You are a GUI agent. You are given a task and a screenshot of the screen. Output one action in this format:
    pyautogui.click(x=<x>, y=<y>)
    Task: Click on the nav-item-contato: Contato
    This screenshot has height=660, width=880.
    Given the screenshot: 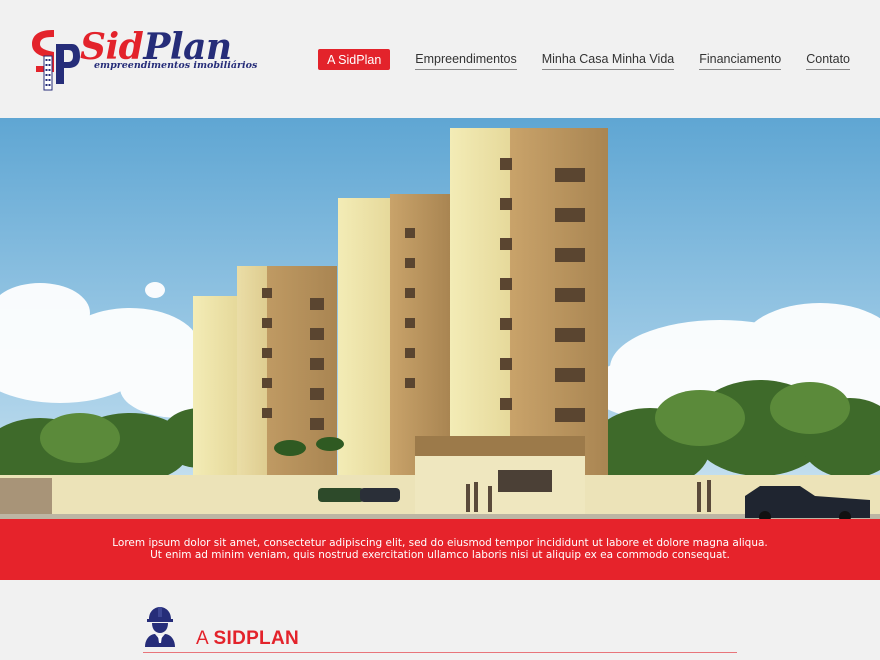 What is the action you would take?
    pyautogui.click(x=828, y=59)
    